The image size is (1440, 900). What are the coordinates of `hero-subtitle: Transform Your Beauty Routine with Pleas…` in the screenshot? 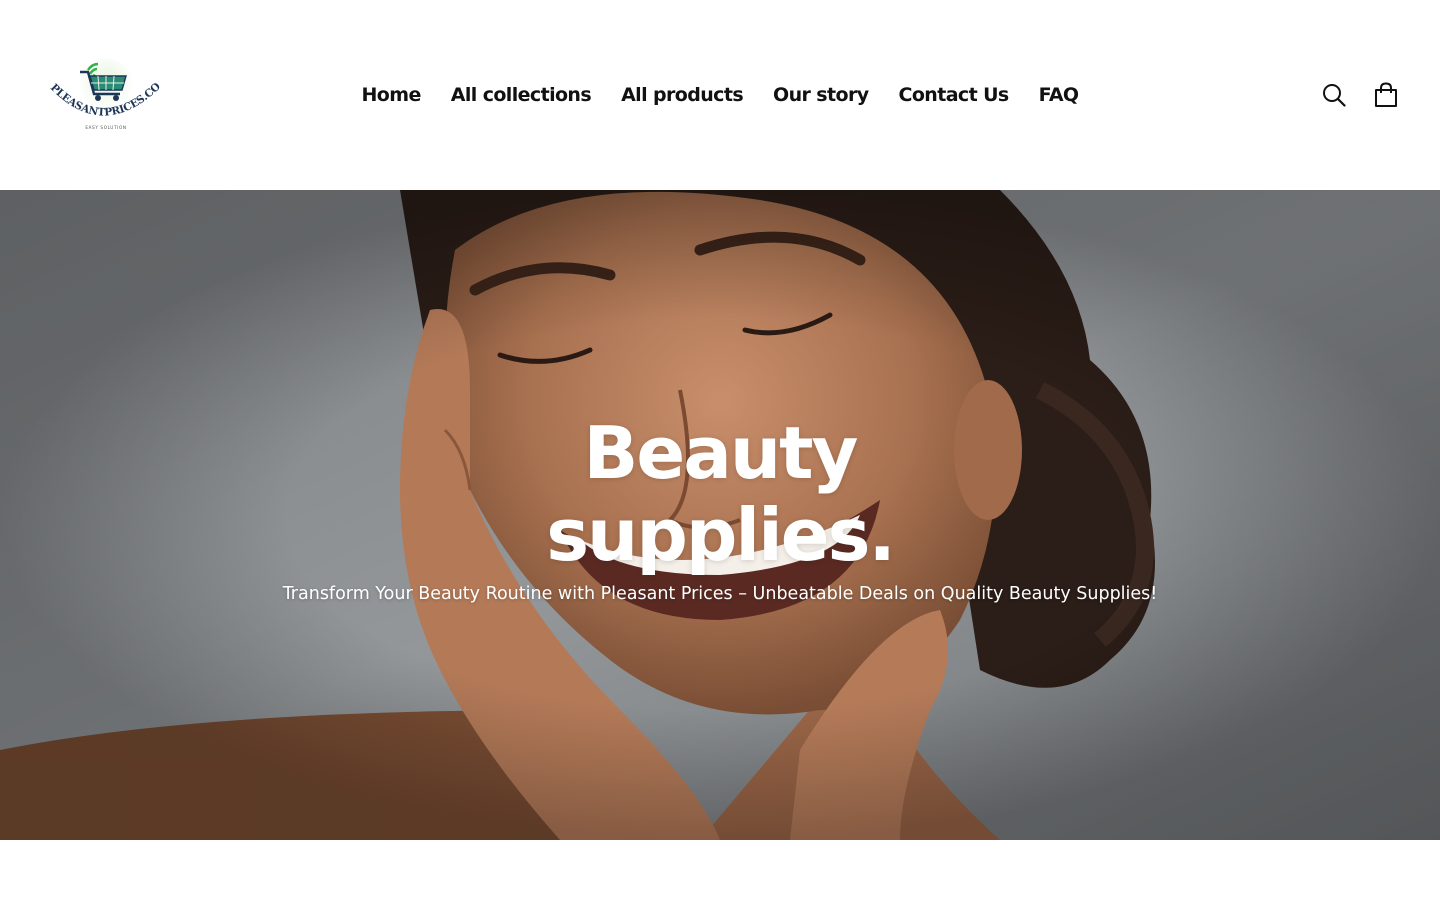 It's located at (720, 594).